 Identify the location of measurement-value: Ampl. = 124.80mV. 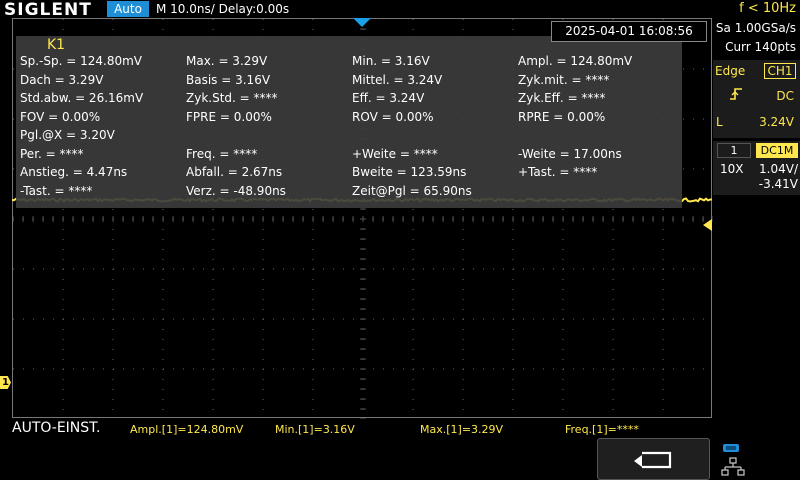
(575, 61).